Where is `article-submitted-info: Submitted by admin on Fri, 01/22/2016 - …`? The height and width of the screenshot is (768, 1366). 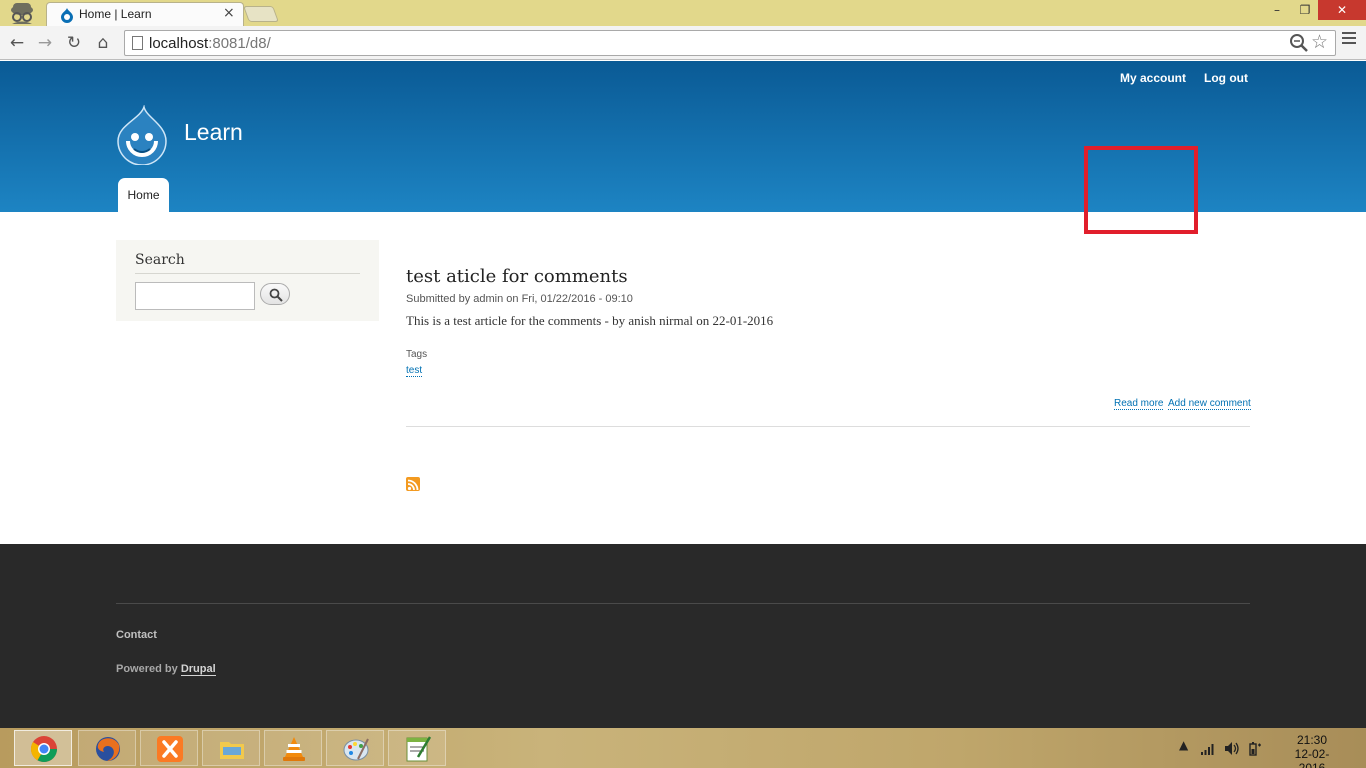 article-submitted-info: Submitted by admin on Fri, 01/22/2016 - … is located at coordinates (519, 299).